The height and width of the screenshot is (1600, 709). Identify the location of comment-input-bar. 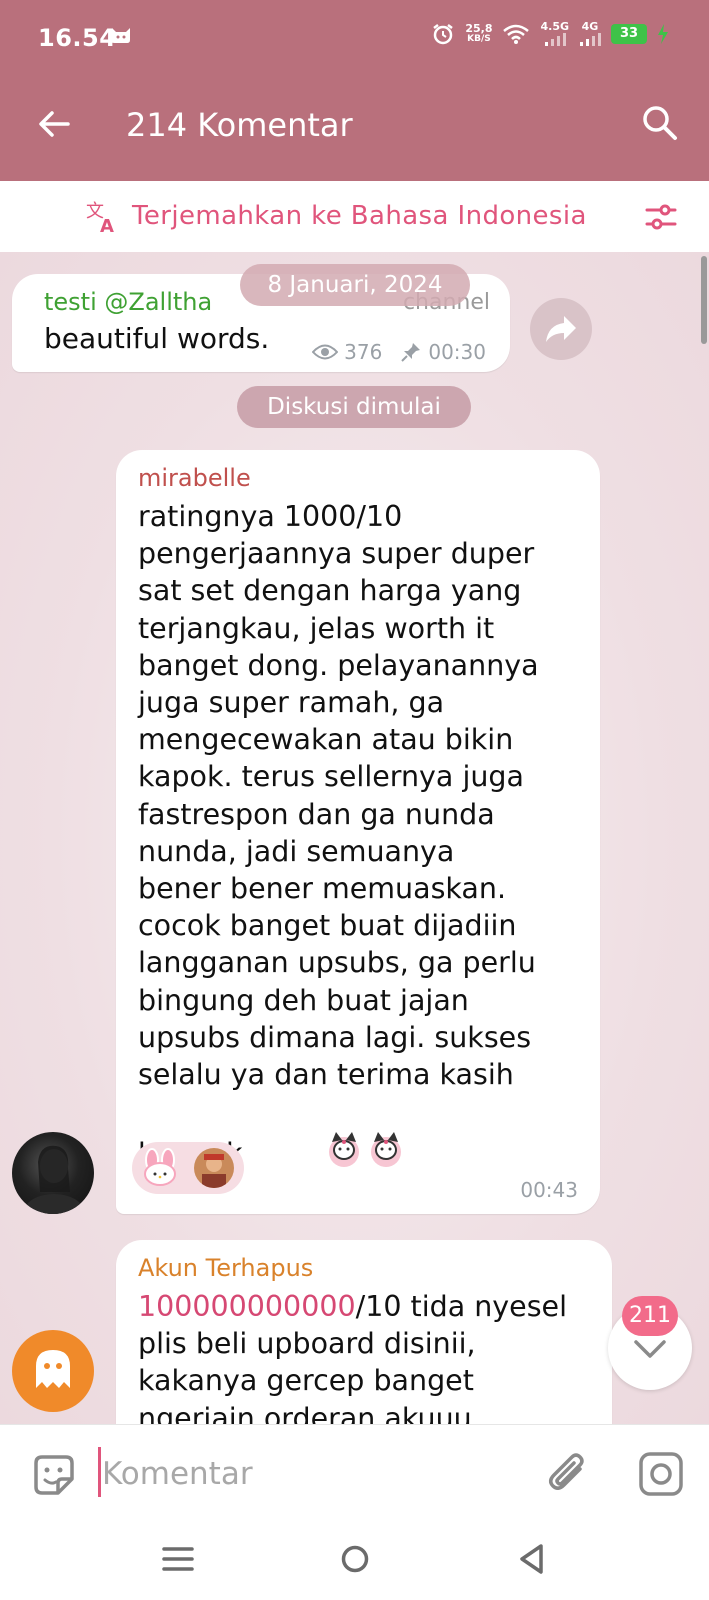
(354, 1474).